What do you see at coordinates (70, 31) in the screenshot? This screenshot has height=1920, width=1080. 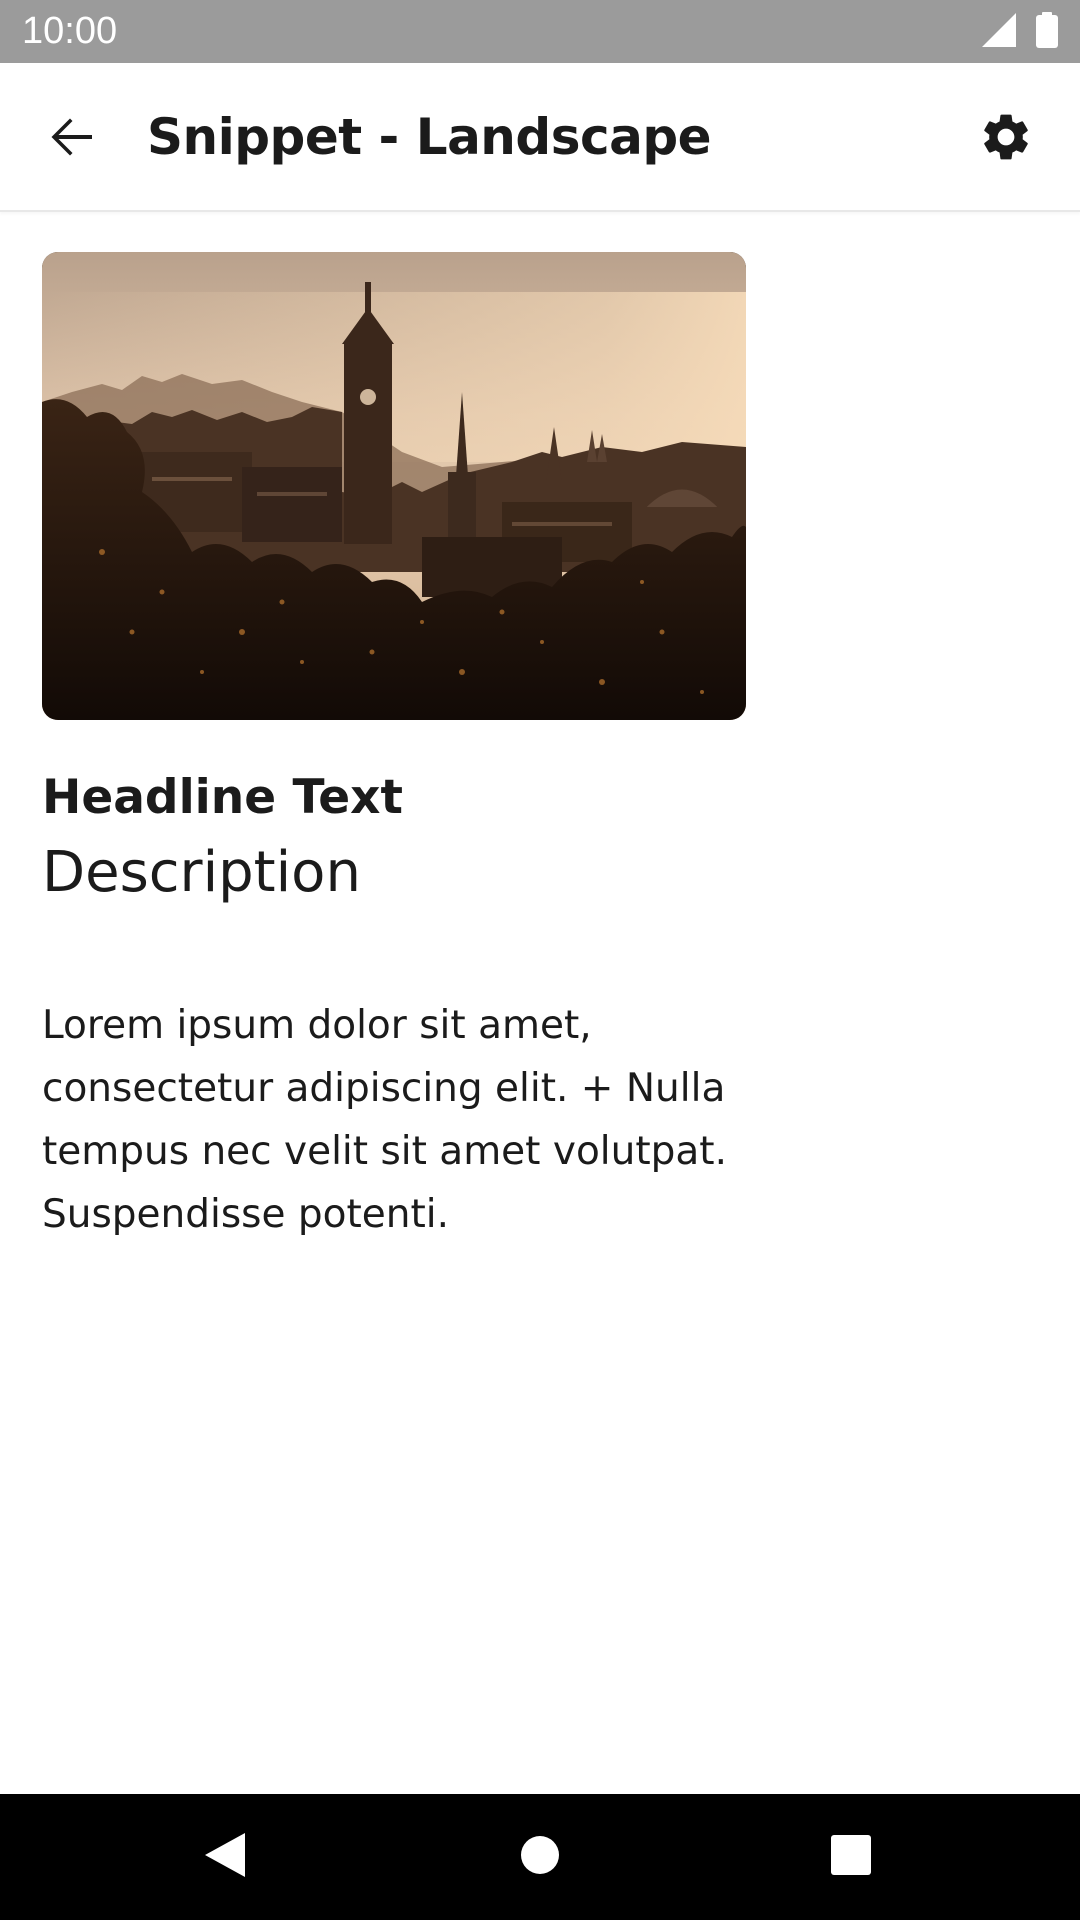 I see `status-time: 10:00` at bounding box center [70, 31].